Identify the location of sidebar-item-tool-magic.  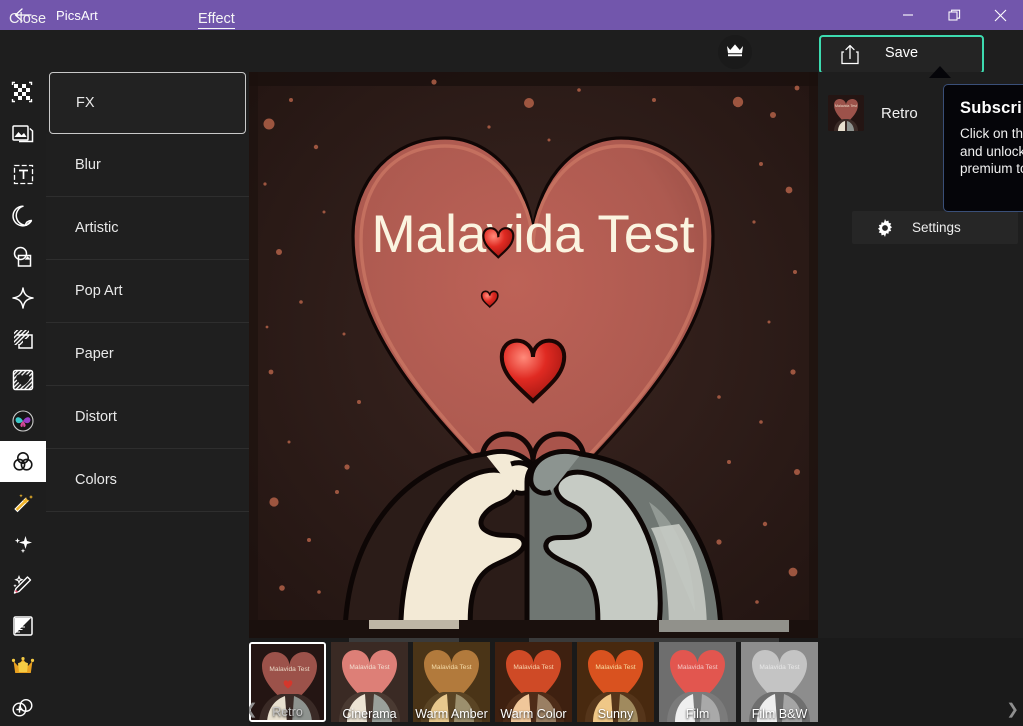
(23, 502).